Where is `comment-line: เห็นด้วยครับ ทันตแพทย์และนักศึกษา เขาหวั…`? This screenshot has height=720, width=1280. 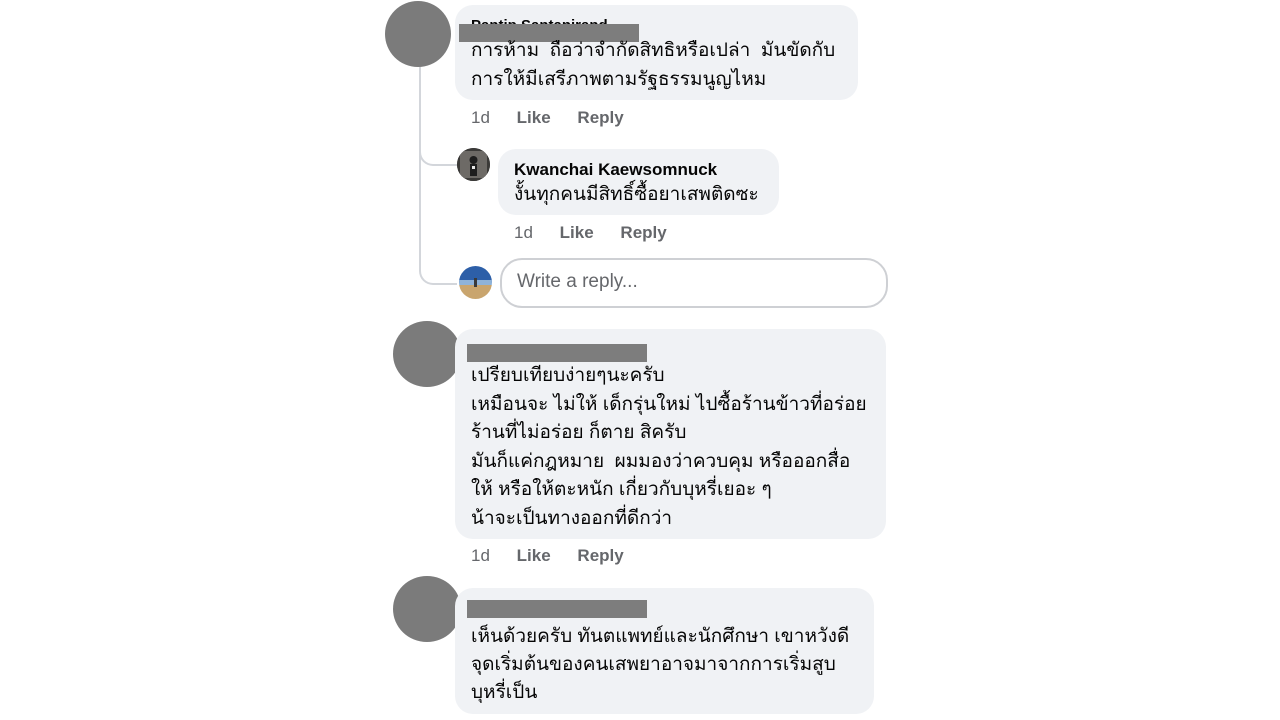 comment-line: เห็นด้วยครับ ทันตแพทย์และนักศึกษา เขาหวั… is located at coordinates (660, 636).